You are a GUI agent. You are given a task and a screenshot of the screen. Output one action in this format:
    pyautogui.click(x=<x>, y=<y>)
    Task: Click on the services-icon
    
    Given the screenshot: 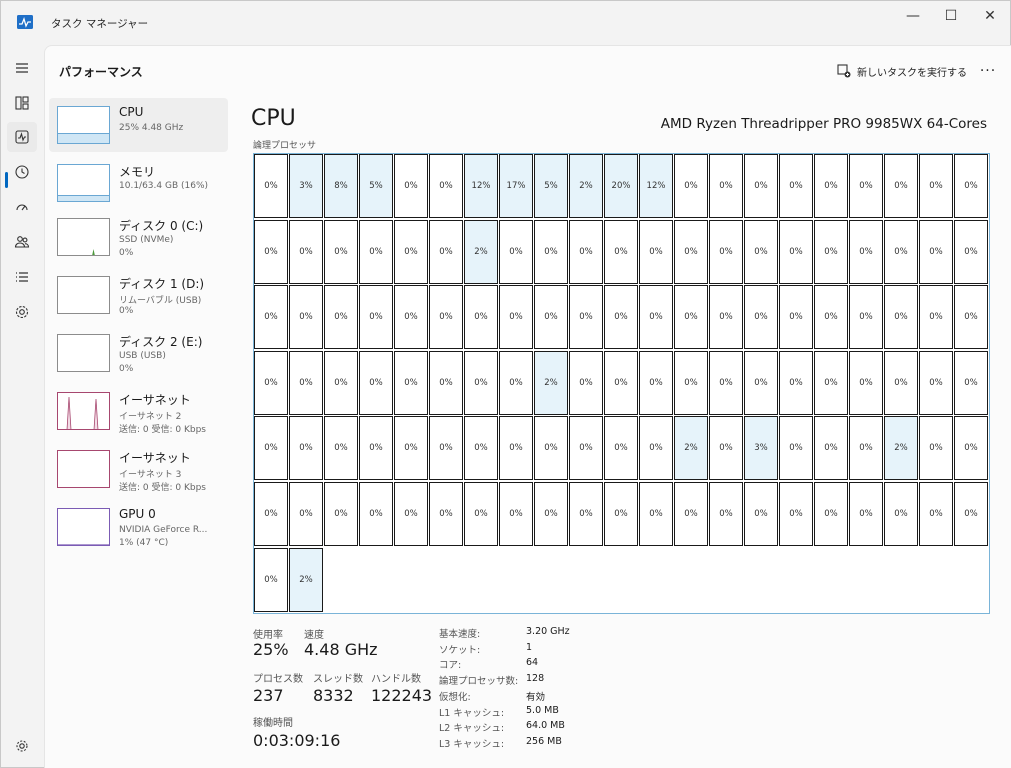 What is the action you would take?
    pyautogui.click(x=22, y=312)
    